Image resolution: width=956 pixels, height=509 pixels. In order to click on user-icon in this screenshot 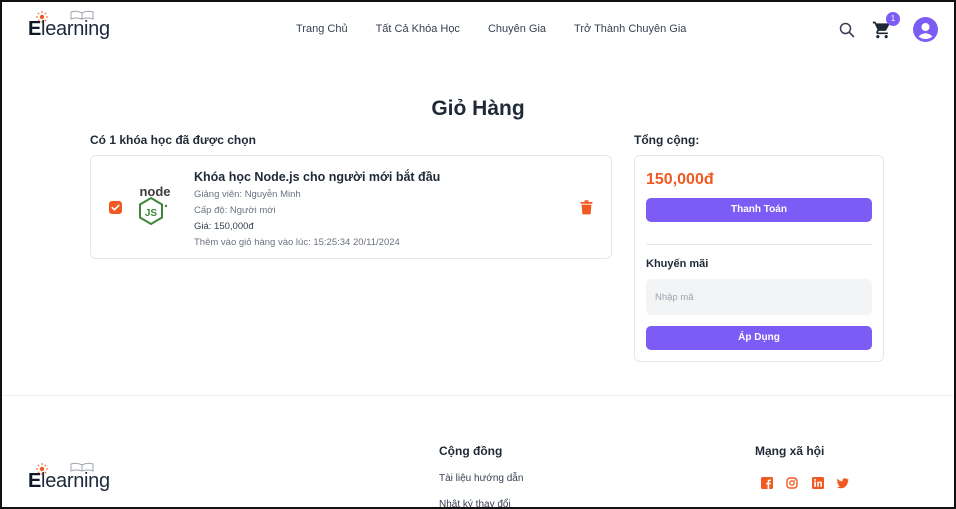, I will do `click(925, 31)`.